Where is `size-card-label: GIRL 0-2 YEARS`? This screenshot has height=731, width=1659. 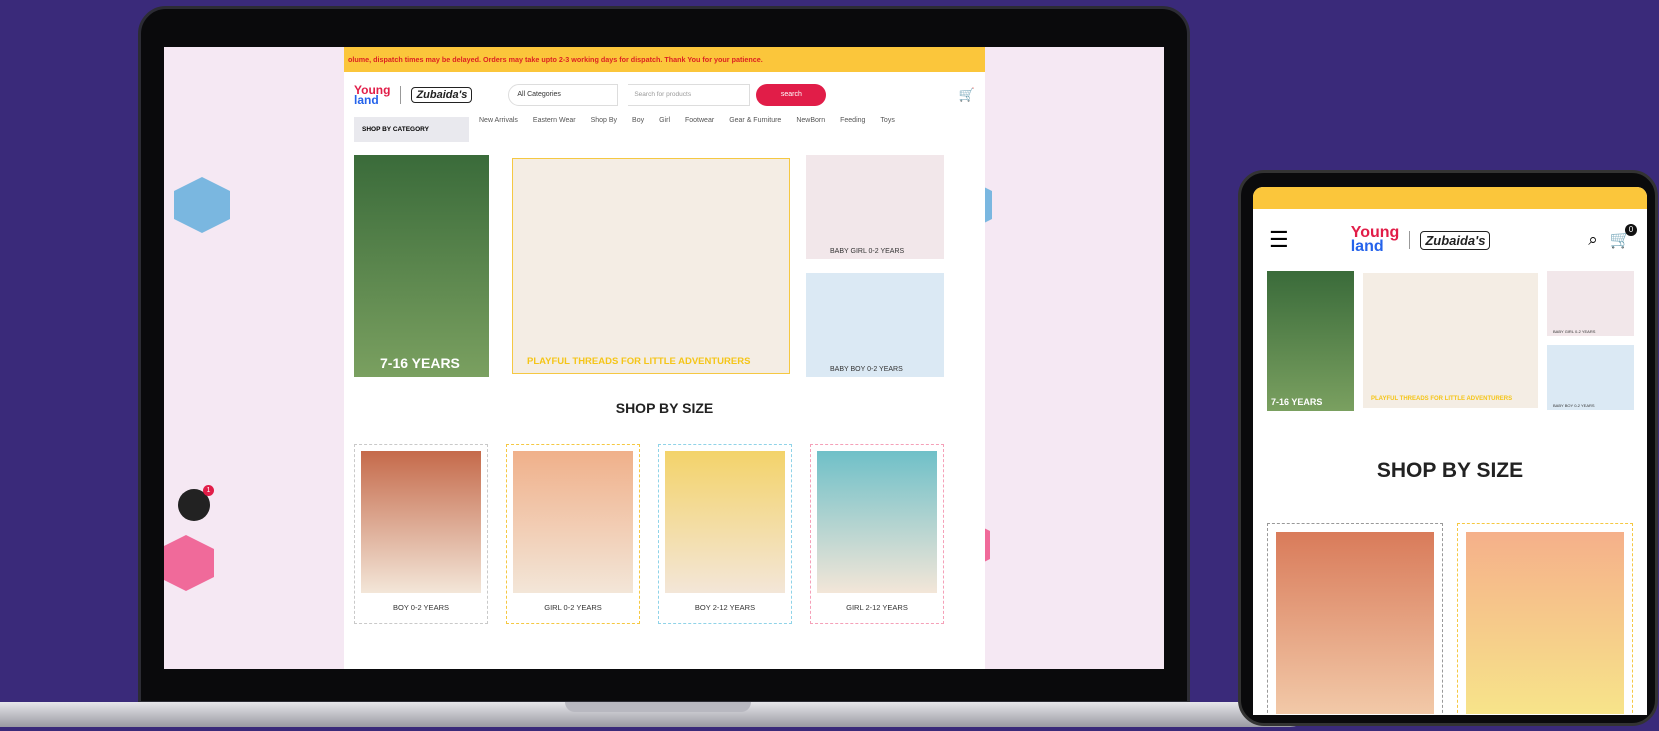
size-card-label: GIRL 0-2 YEARS is located at coordinates (573, 607).